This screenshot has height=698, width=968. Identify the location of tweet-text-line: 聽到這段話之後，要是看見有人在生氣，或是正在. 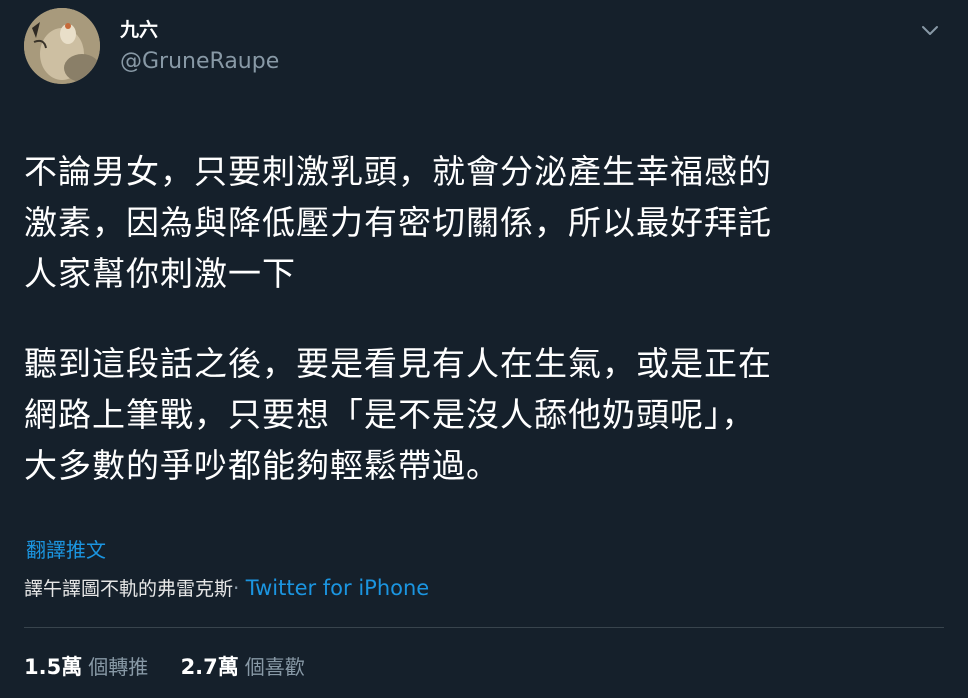
(398, 363).